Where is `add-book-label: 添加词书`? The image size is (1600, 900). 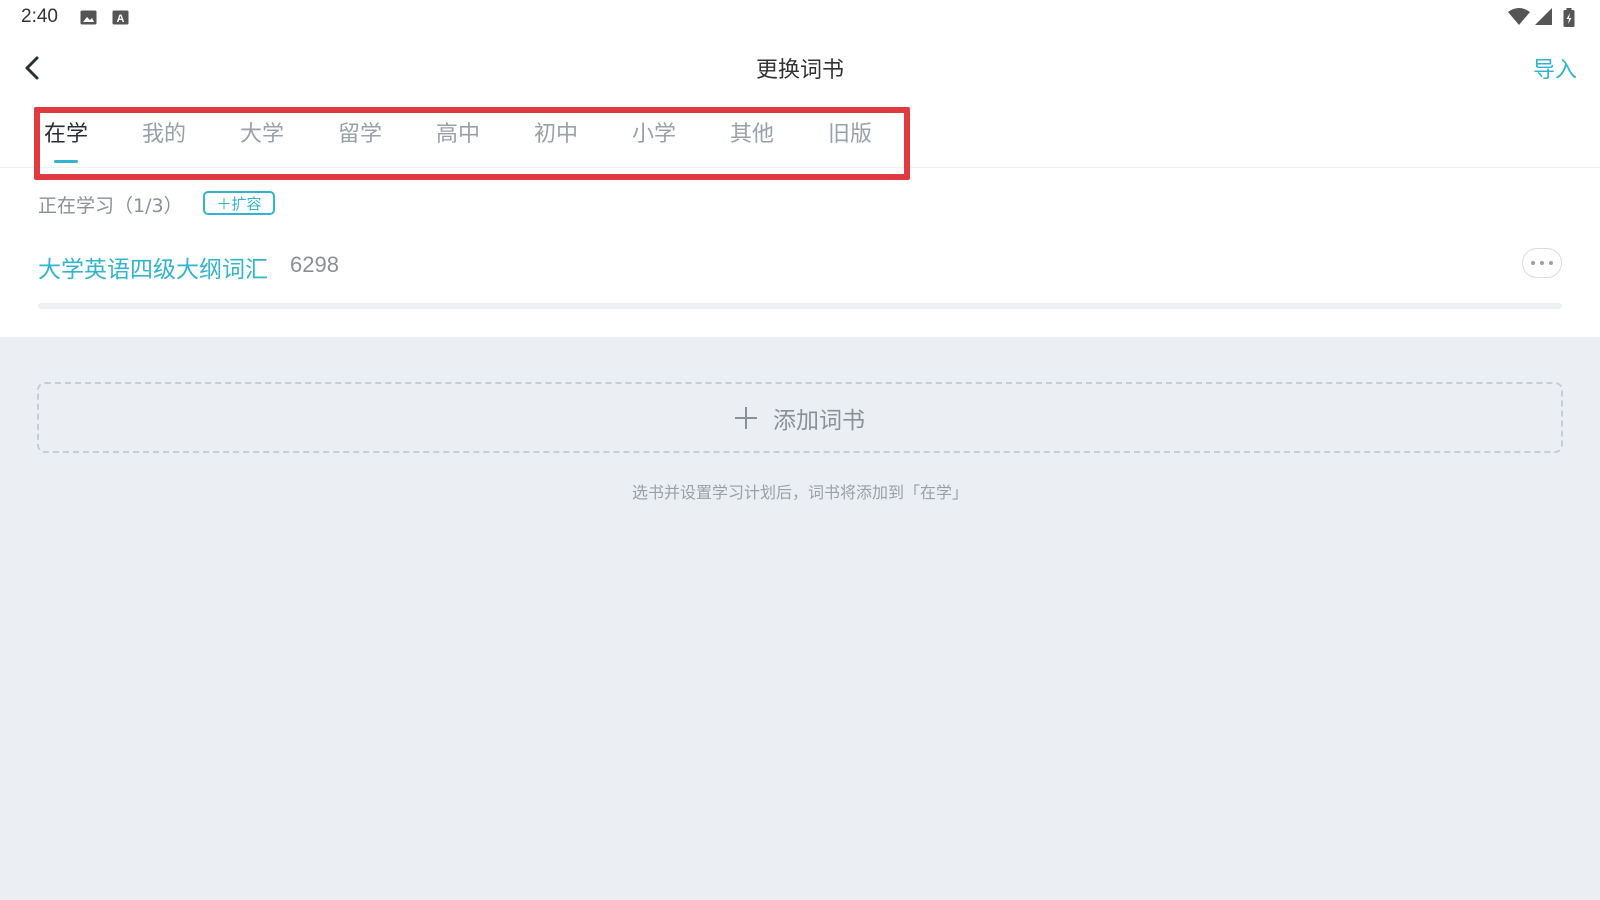
add-book-label: 添加词书 is located at coordinates (819, 420).